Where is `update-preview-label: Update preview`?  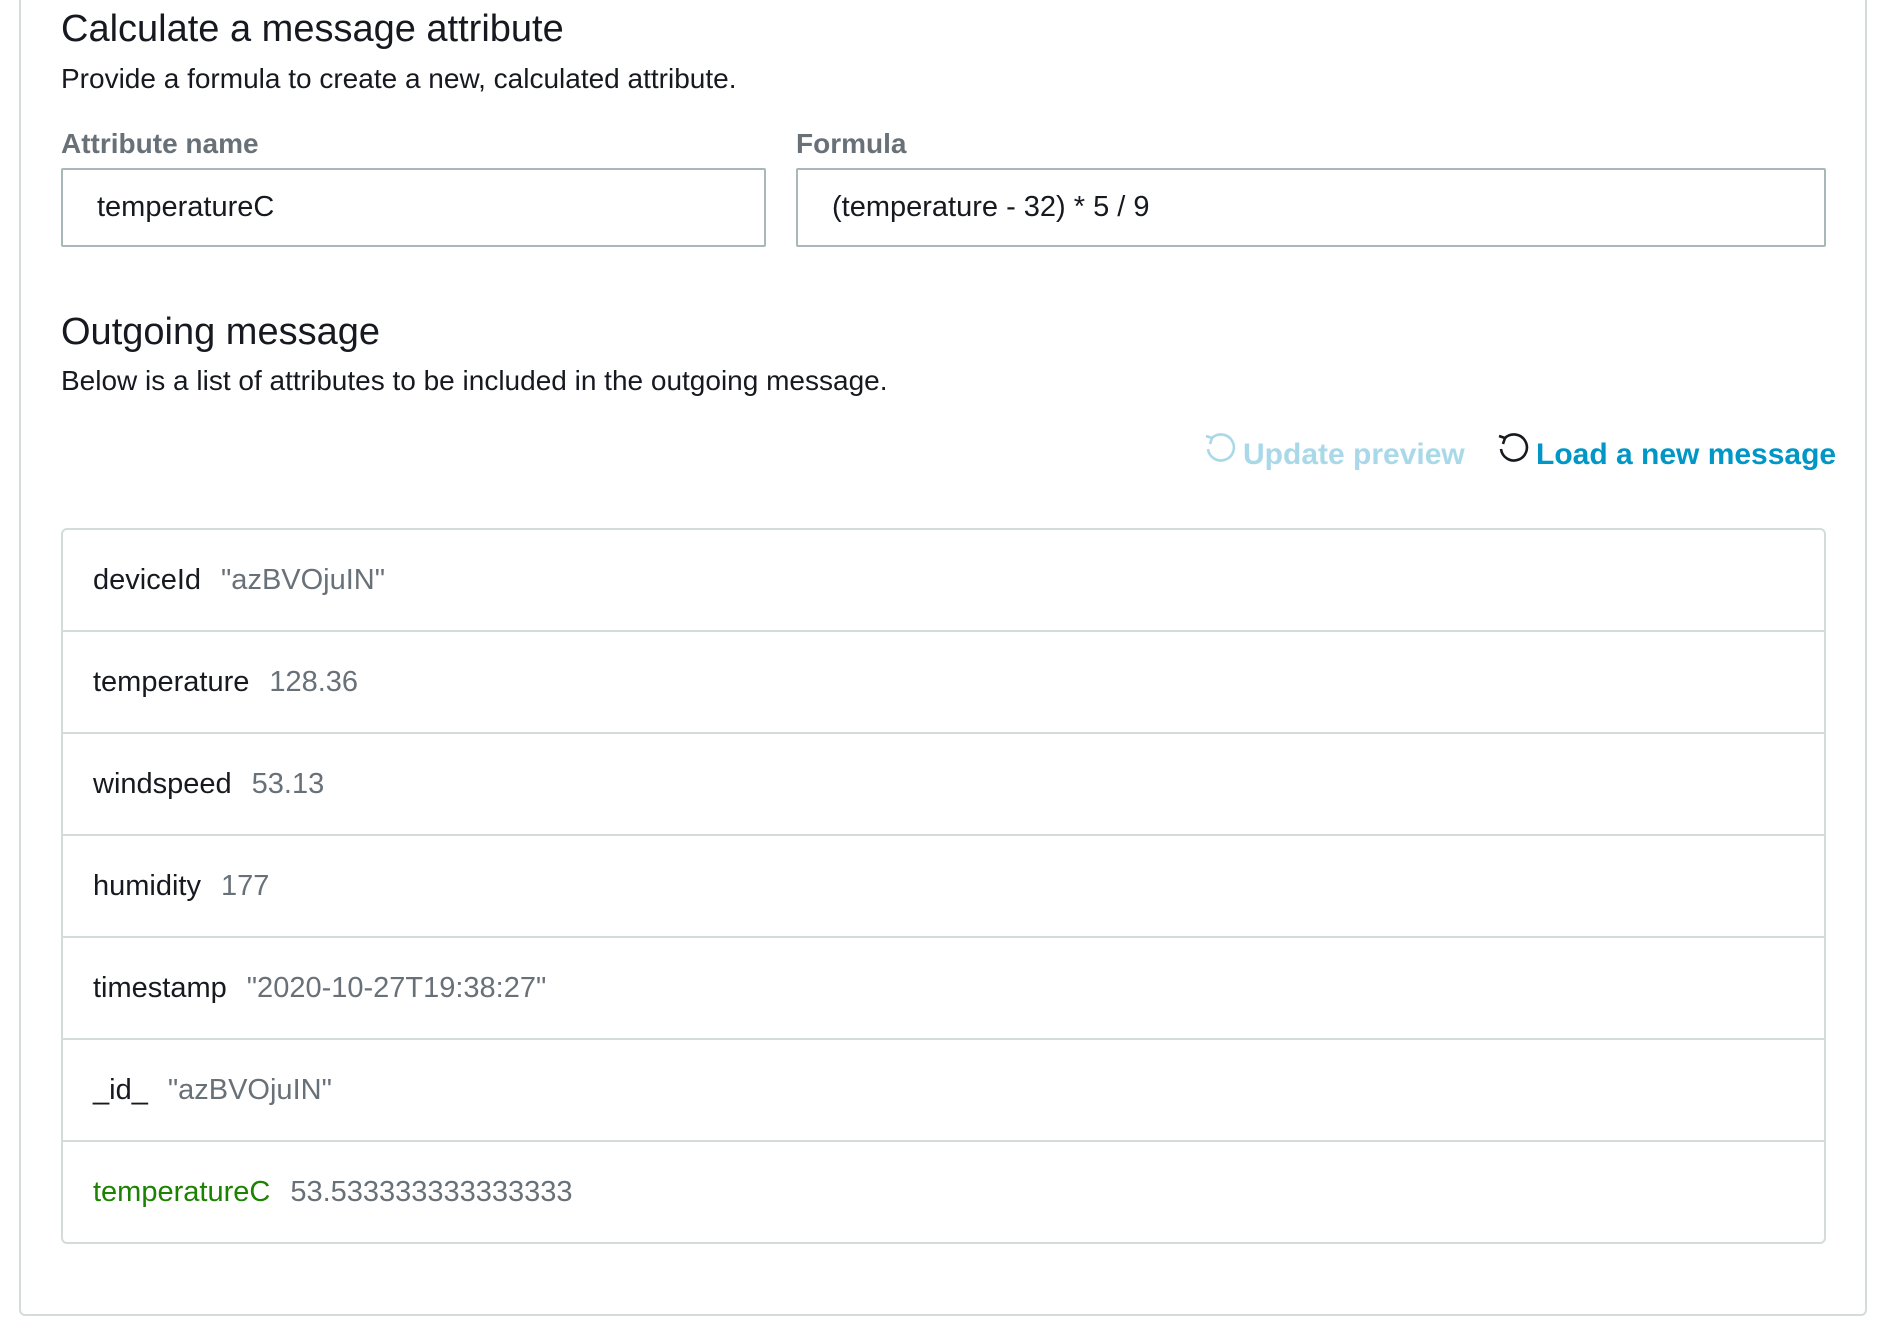 update-preview-label: Update preview is located at coordinates (1354, 454).